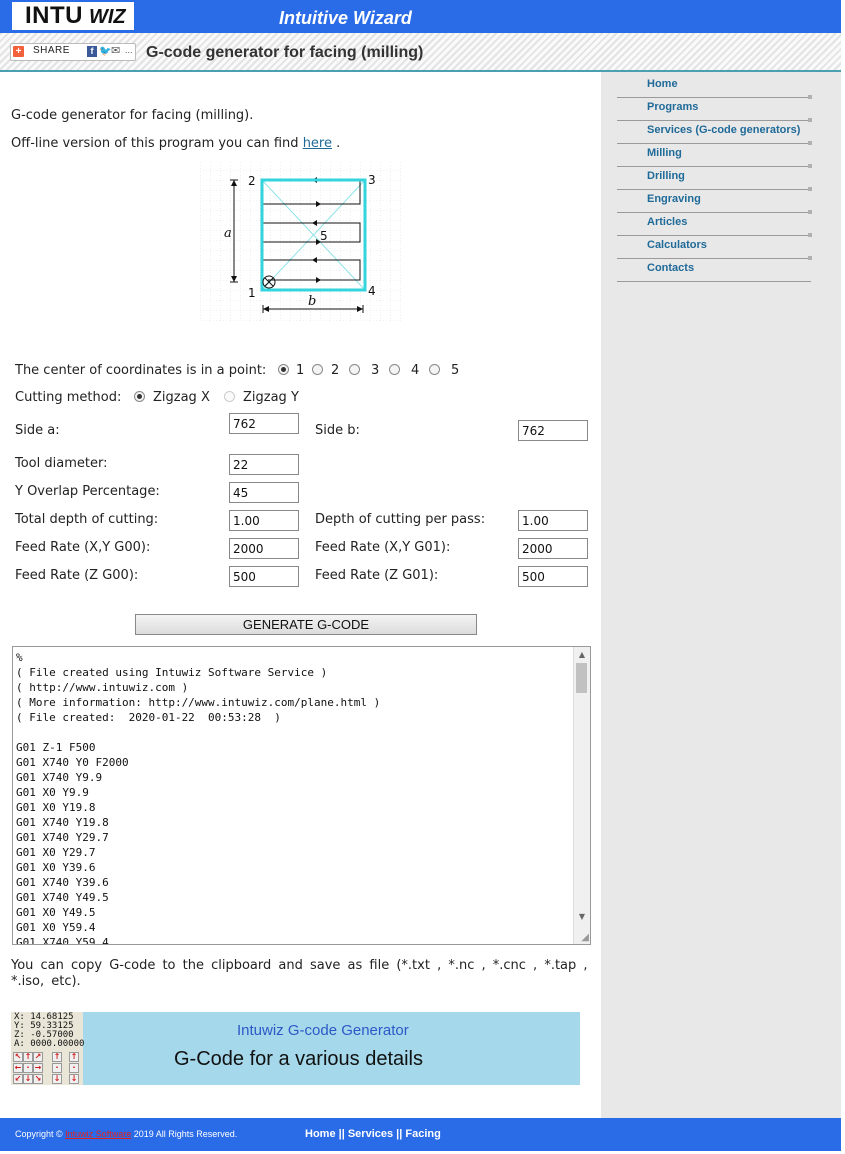 This screenshot has width=845, height=1154. I want to click on jog-arrow-icon: ·, so click(74, 1068).